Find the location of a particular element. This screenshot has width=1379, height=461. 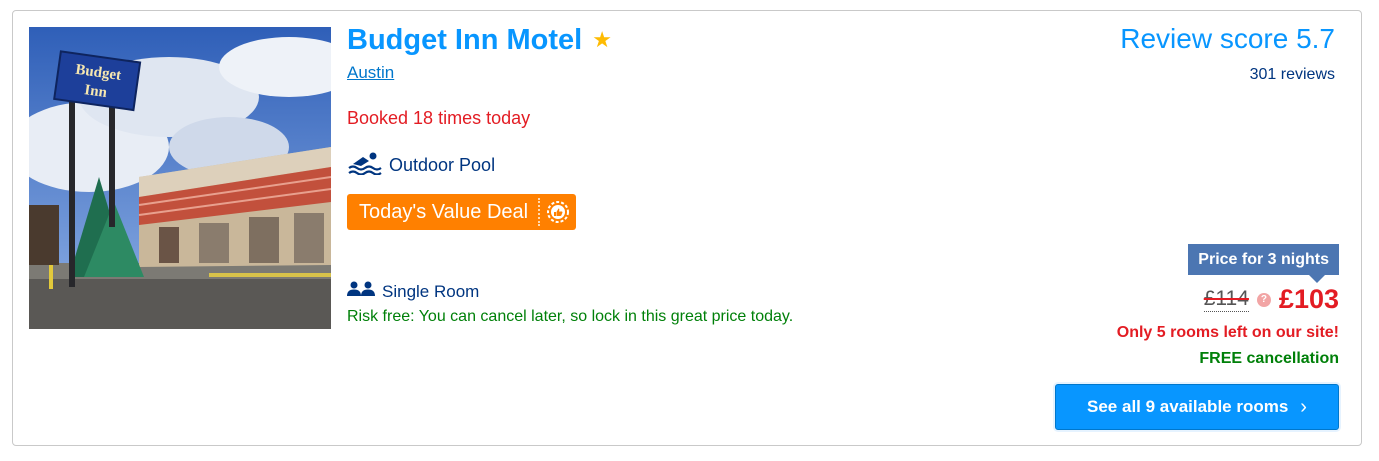

booked-today-text: Booked 18 times today is located at coordinates (439, 118).